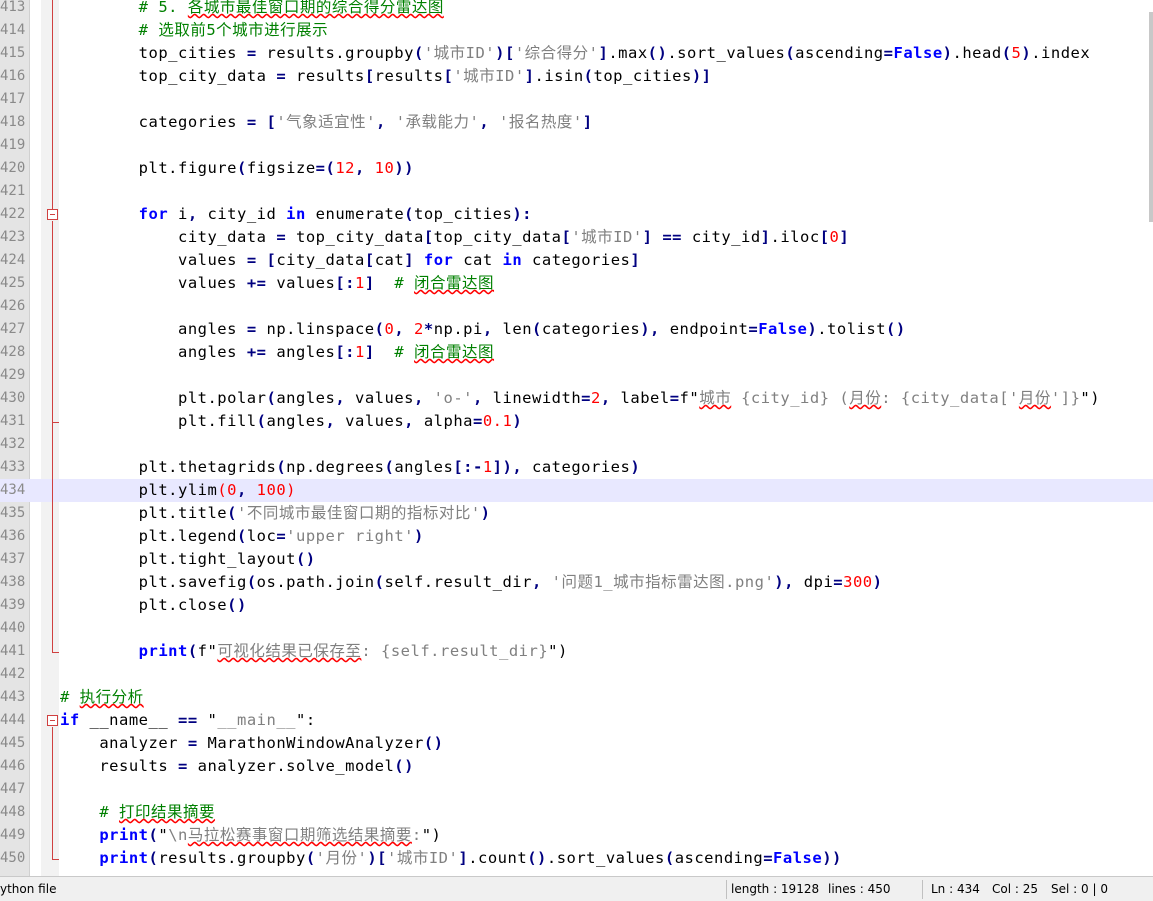 The width and height of the screenshot is (1153, 901). Describe the element at coordinates (576, 720) in the screenshot. I see `code-line: 444 if __name__ == "__main__":` at that location.